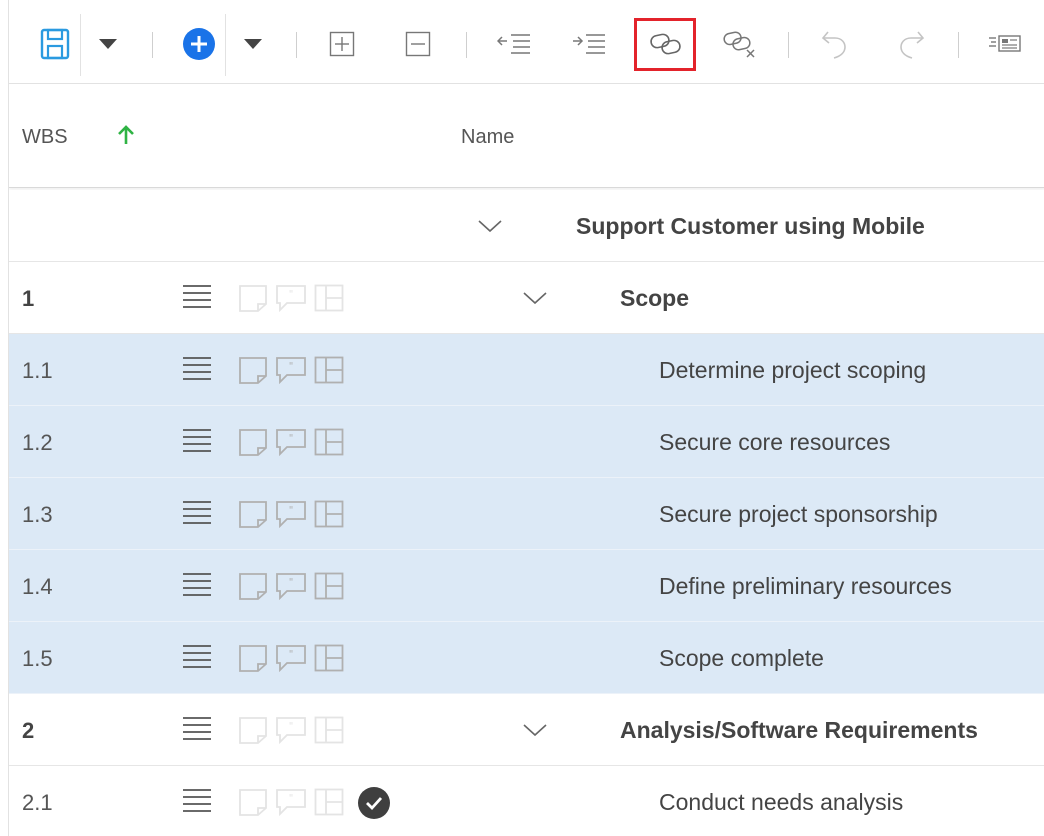  What do you see at coordinates (55, 44) in the screenshot?
I see `save-button` at bounding box center [55, 44].